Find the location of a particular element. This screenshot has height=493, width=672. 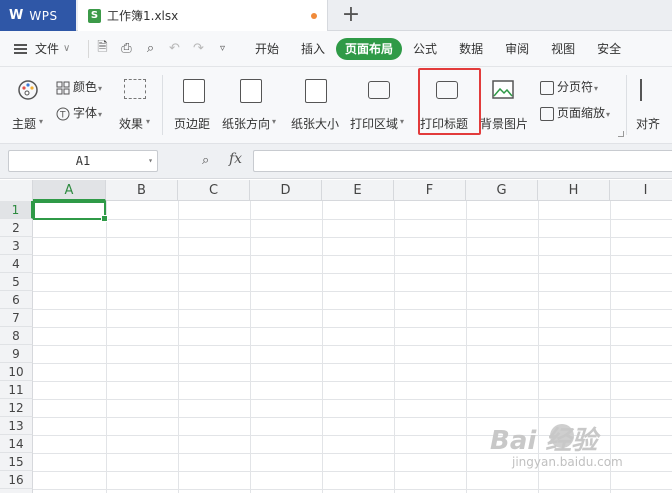

tab-view: 视图 is located at coordinates (563, 49).